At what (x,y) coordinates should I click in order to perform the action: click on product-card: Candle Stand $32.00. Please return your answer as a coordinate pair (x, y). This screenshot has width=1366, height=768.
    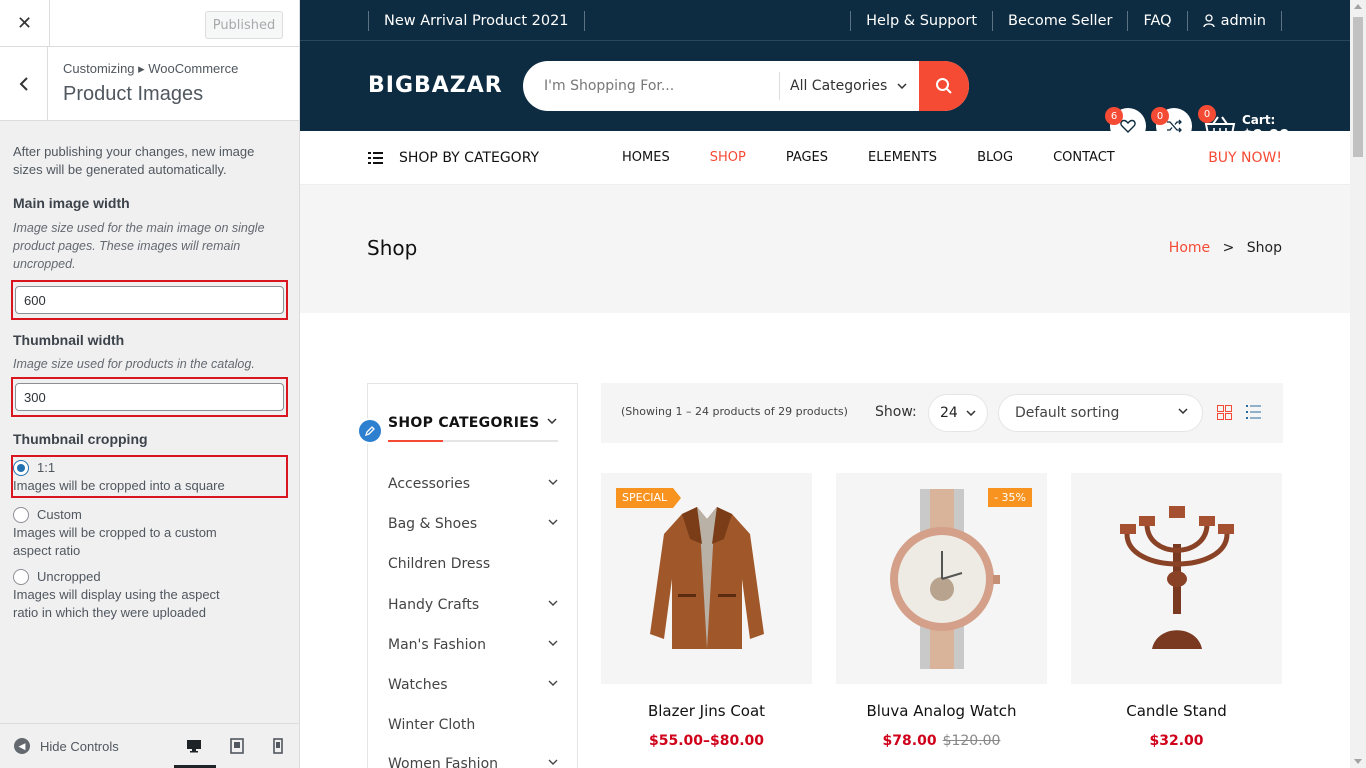
    Looking at the image, I should click on (1176, 611).